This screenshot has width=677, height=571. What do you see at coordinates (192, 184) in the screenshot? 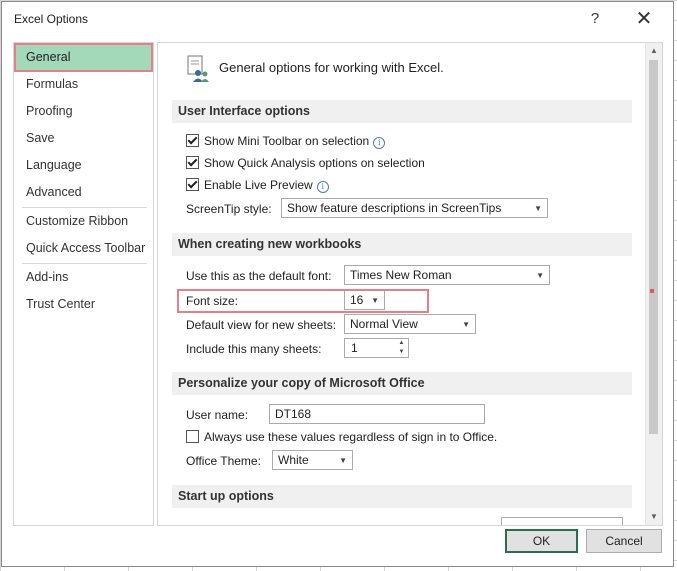
I see `live-preview-checkbox` at bounding box center [192, 184].